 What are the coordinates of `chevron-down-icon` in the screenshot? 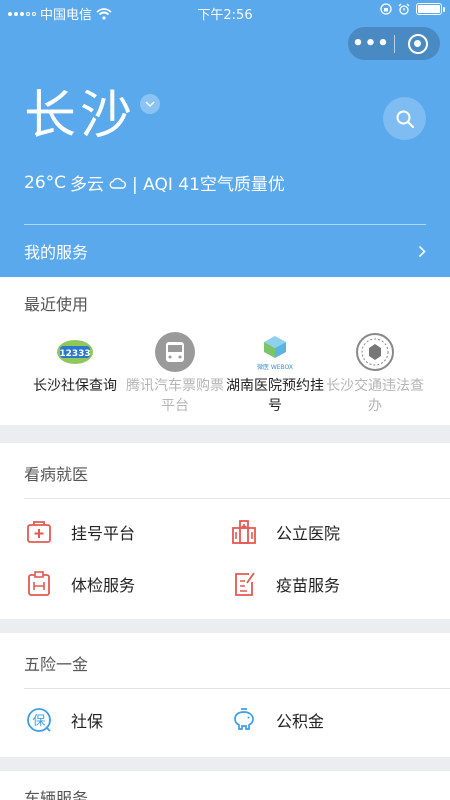 It's located at (150, 104).